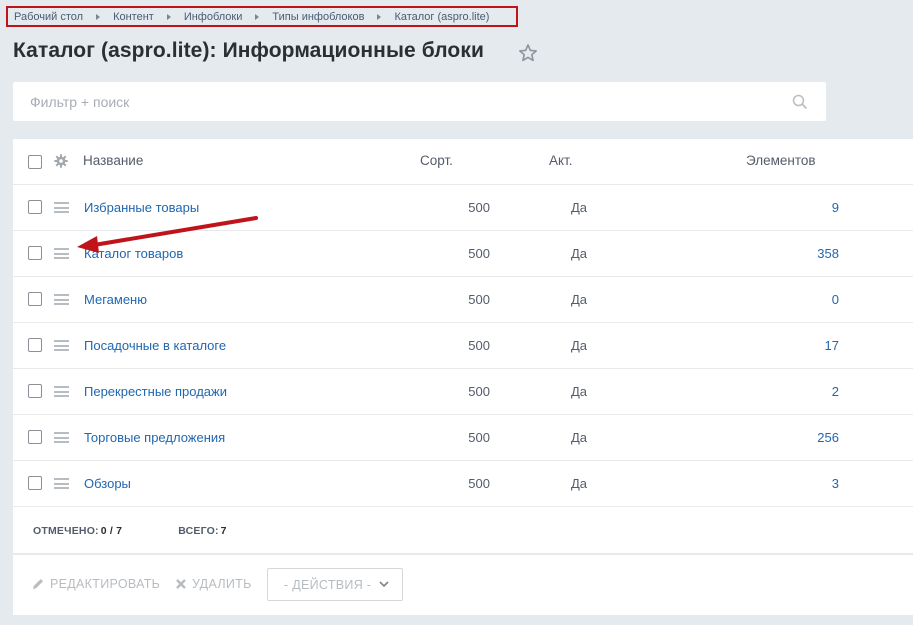  Describe the element at coordinates (107, 483) in the screenshot. I see `iblock-name-link: Обзоры` at that location.